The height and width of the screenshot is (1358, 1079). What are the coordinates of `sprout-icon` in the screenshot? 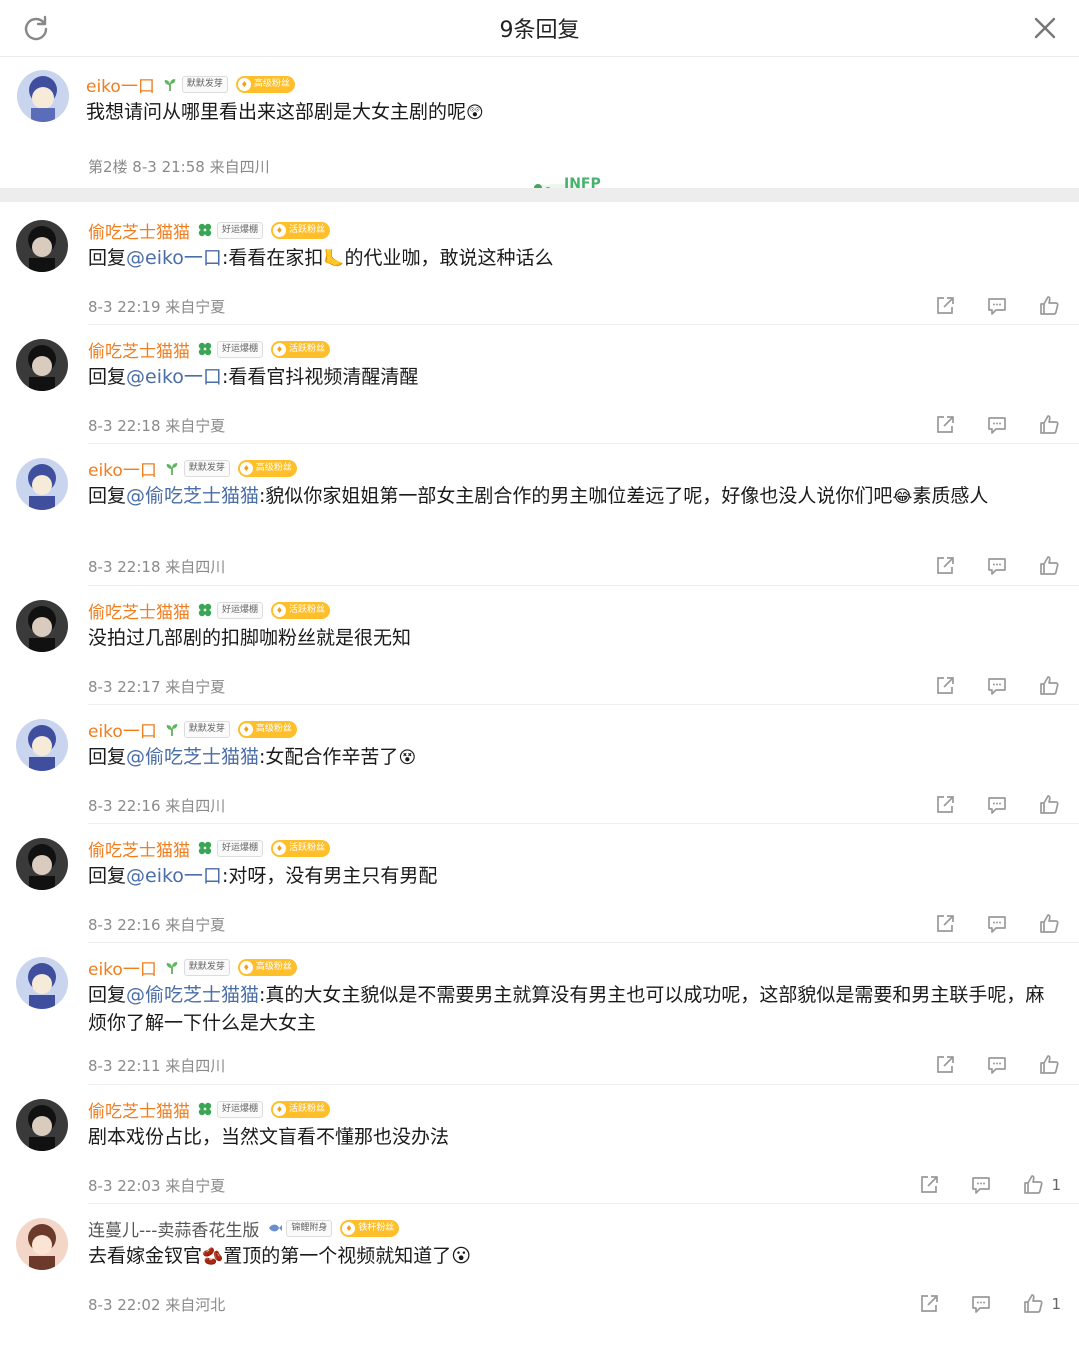 It's located at (172, 968).